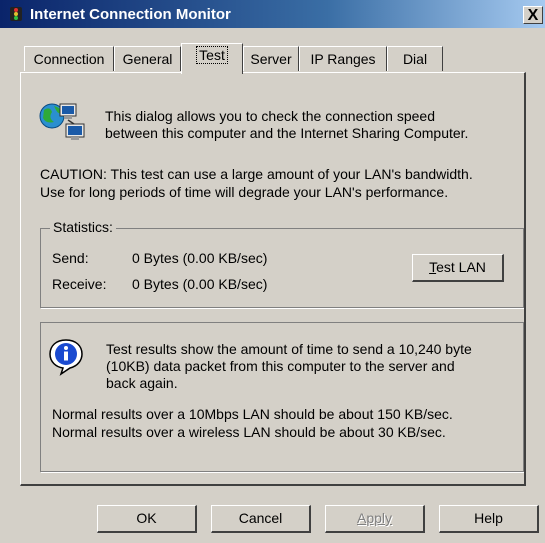 This screenshot has width=545, height=543. Describe the element at coordinates (489, 519) in the screenshot. I see `help-button: Help` at that location.